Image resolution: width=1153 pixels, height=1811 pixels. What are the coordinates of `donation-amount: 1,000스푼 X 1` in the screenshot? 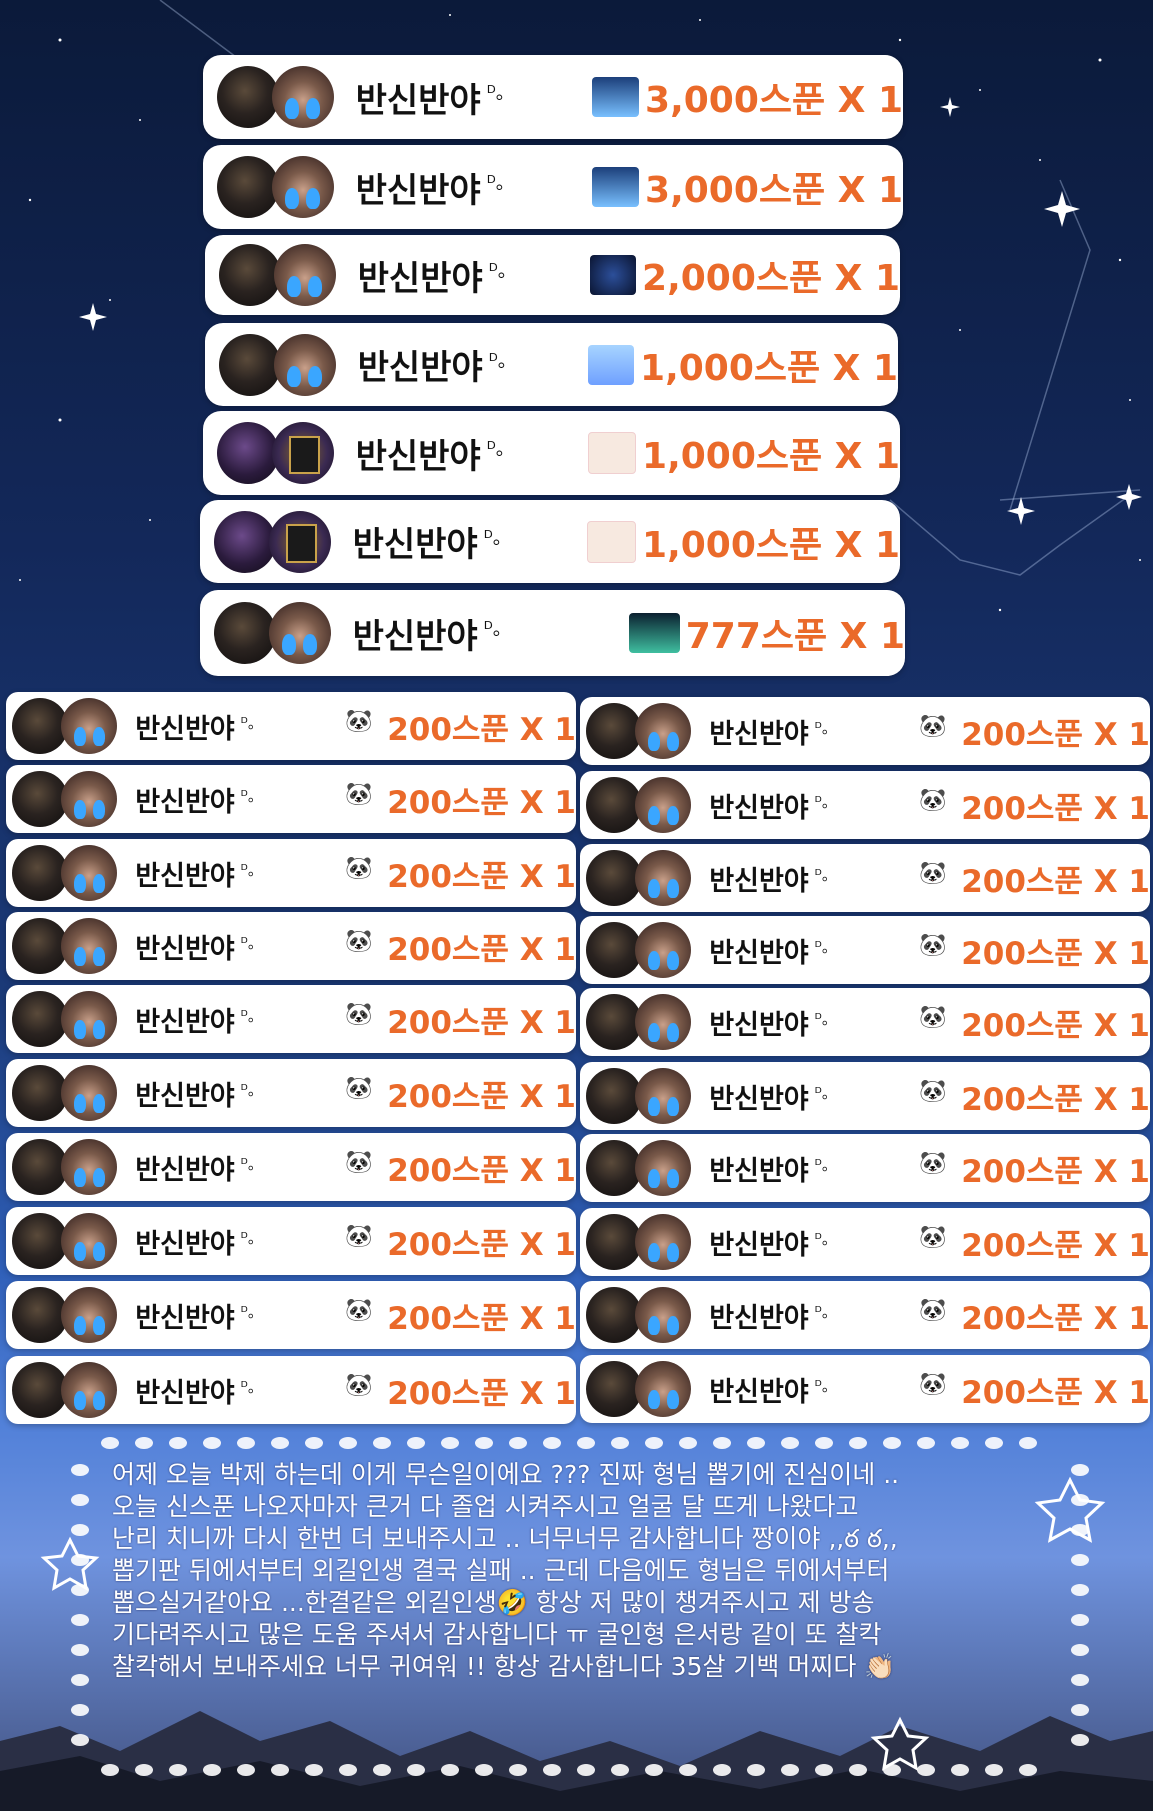 It's located at (769, 368).